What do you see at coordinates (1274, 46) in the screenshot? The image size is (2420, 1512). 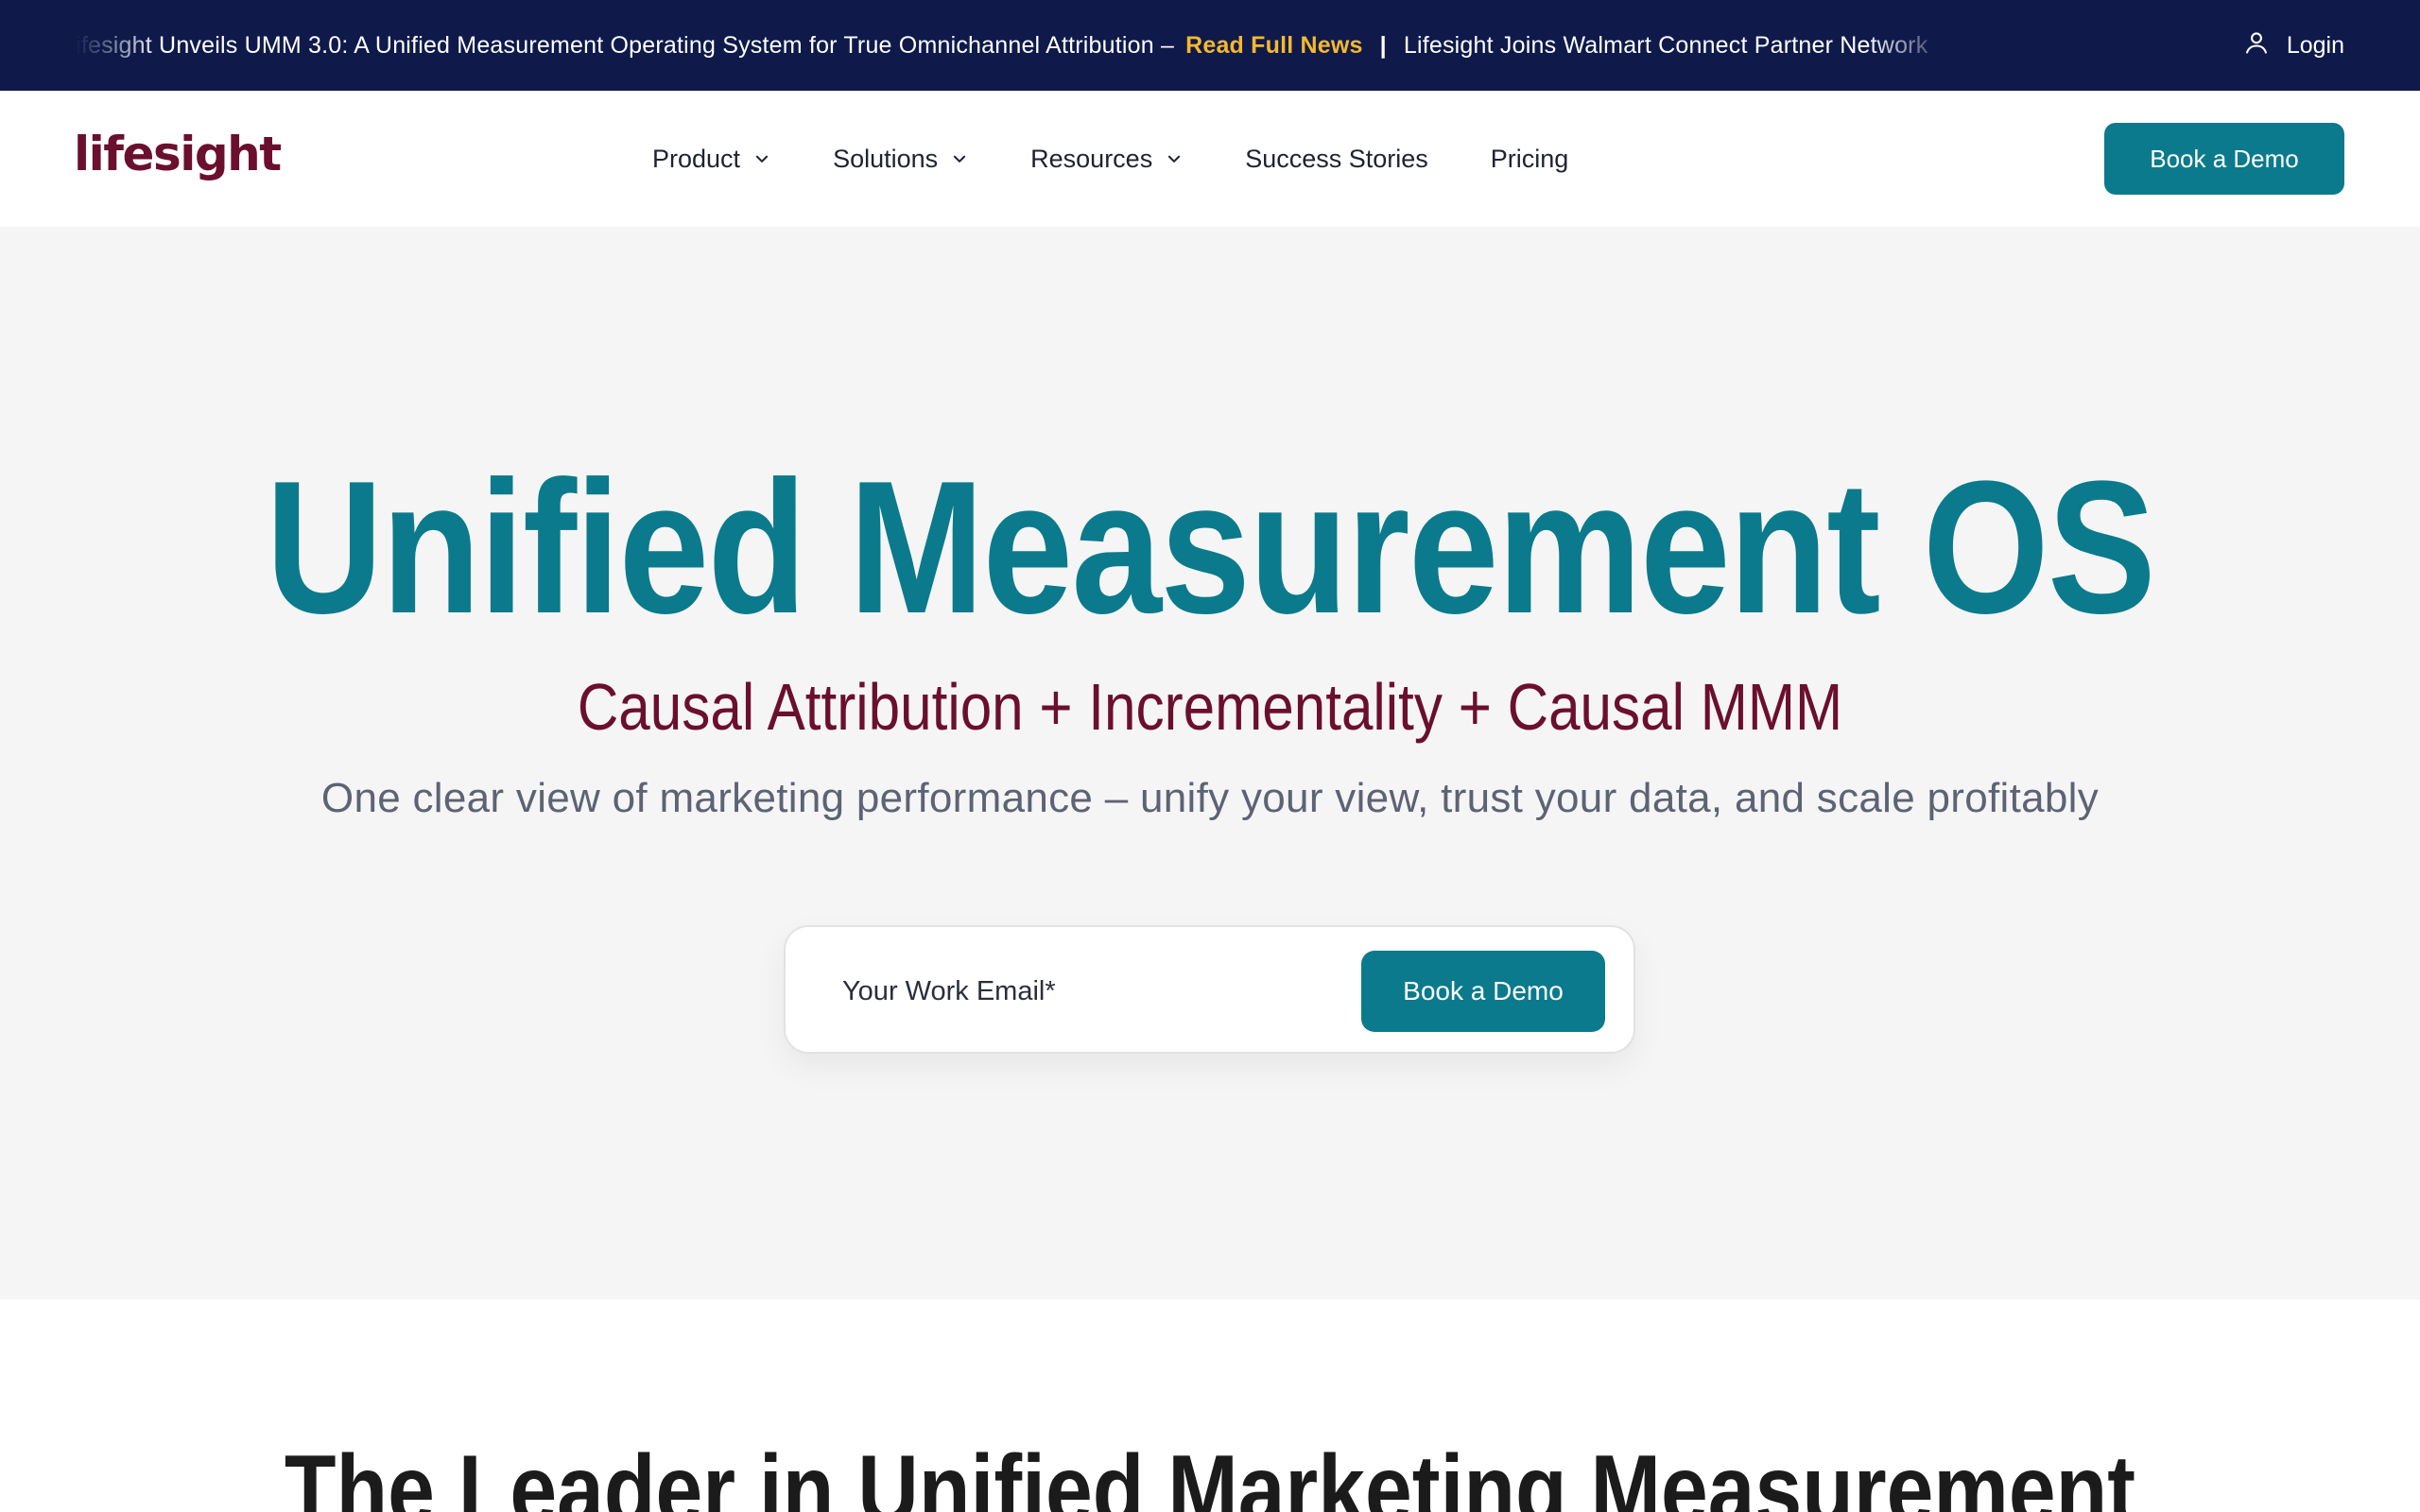 I see `read-full-news-link: Read Full News` at bounding box center [1274, 46].